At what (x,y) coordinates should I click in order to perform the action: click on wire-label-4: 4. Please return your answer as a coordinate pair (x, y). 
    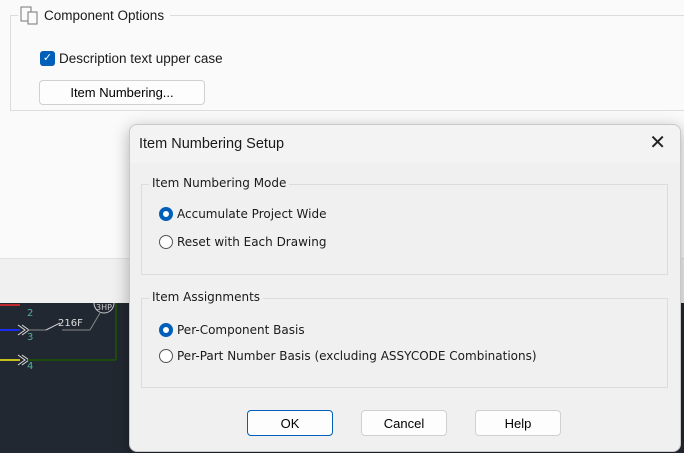
    Looking at the image, I should click on (30, 366).